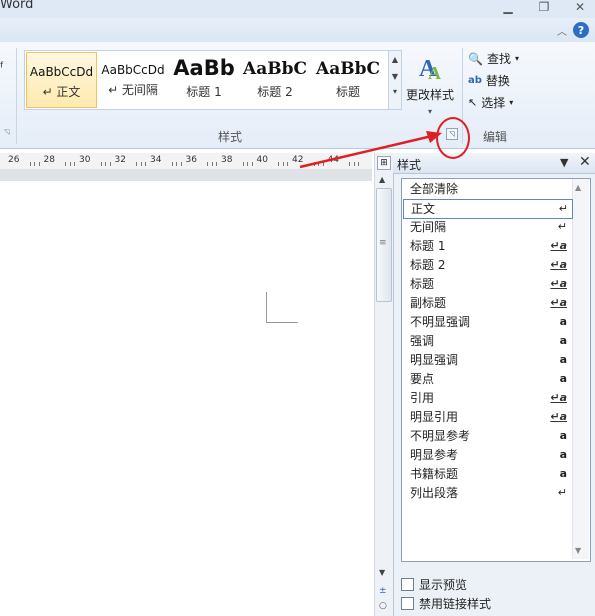 The image size is (595, 616). Describe the element at coordinates (133, 80) in the screenshot. I see `style-tile-no-spacing: AaBbCcDd ↵ 无间隔` at that location.